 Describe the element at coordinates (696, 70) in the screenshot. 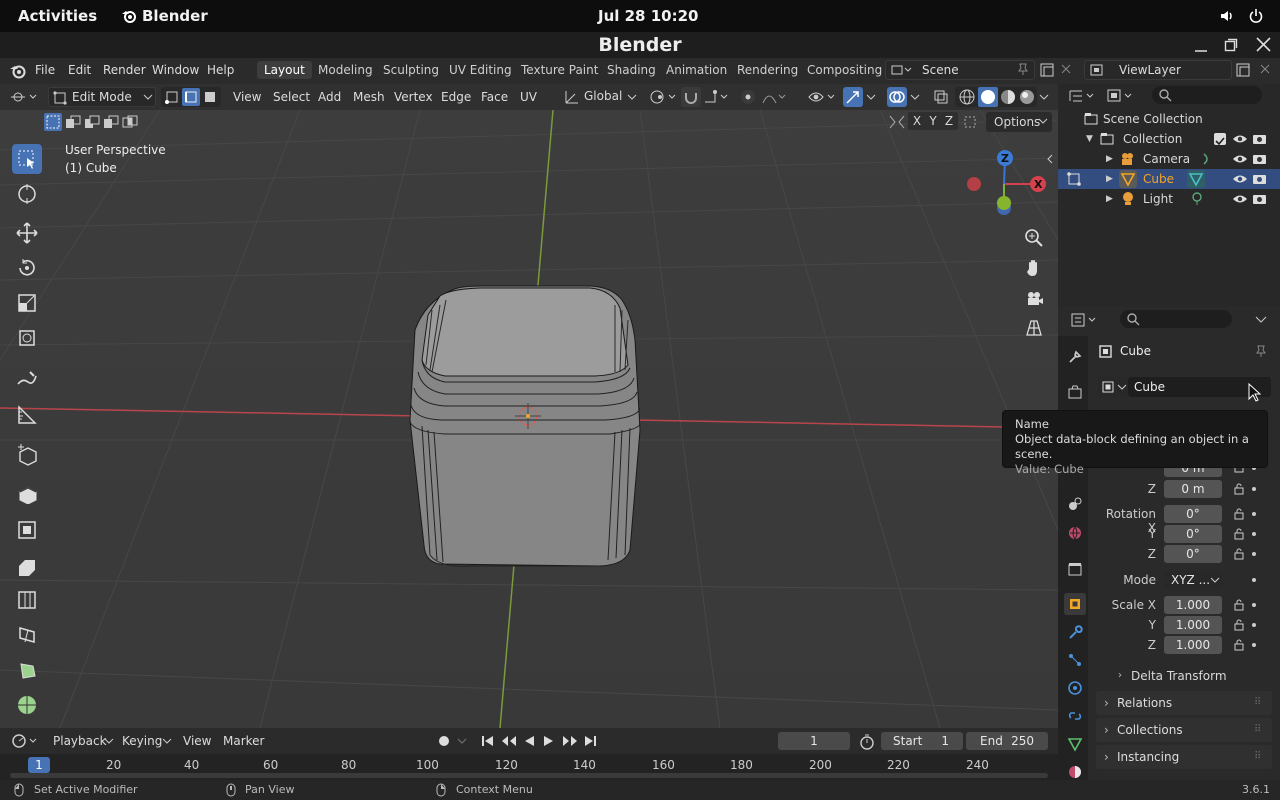

I see `tab-animation: Animation` at that location.